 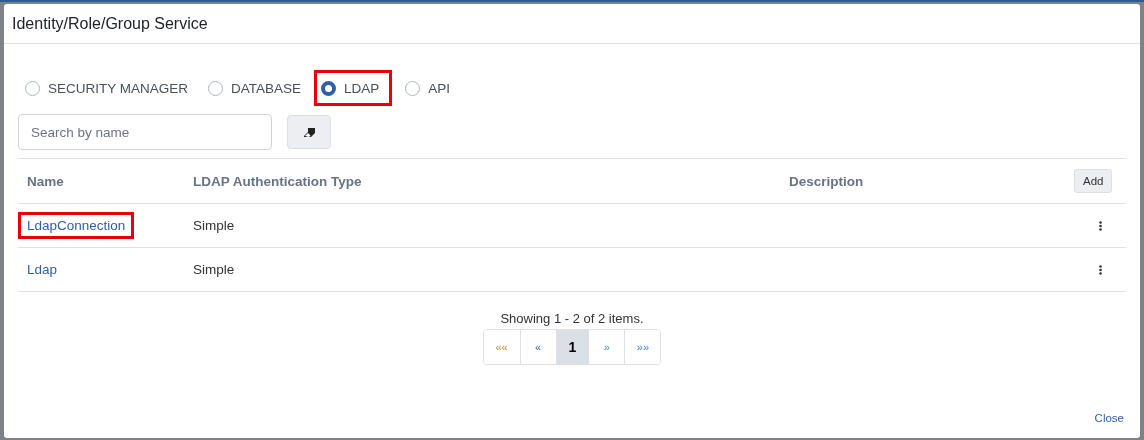 I want to click on eraser-icon, so click(x=309, y=132).